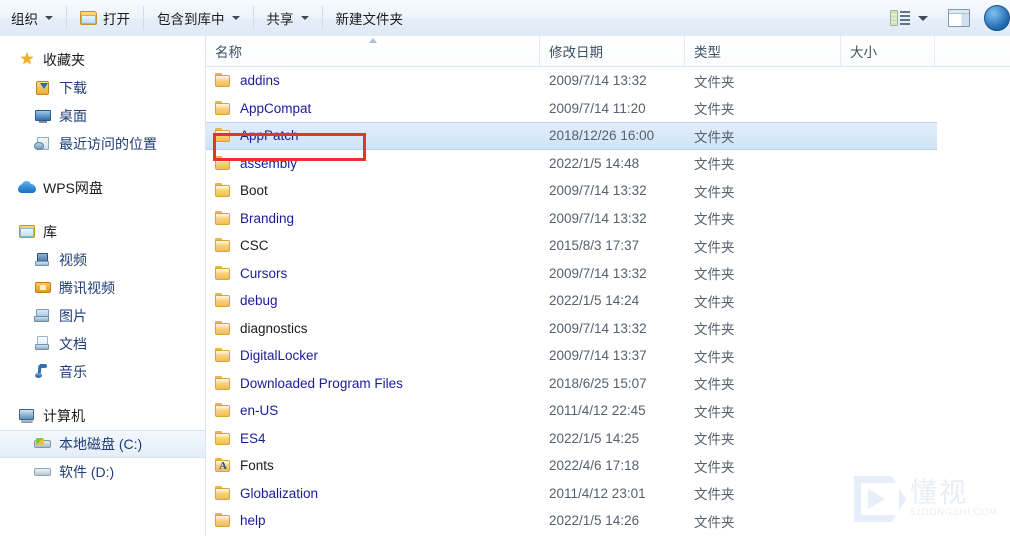 The height and width of the screenshot is (536, 1010). What do you see at coordinates (257, 466) in the screenshot?
I see `file-name-label: Fonts` at bounding box center [257, 466].